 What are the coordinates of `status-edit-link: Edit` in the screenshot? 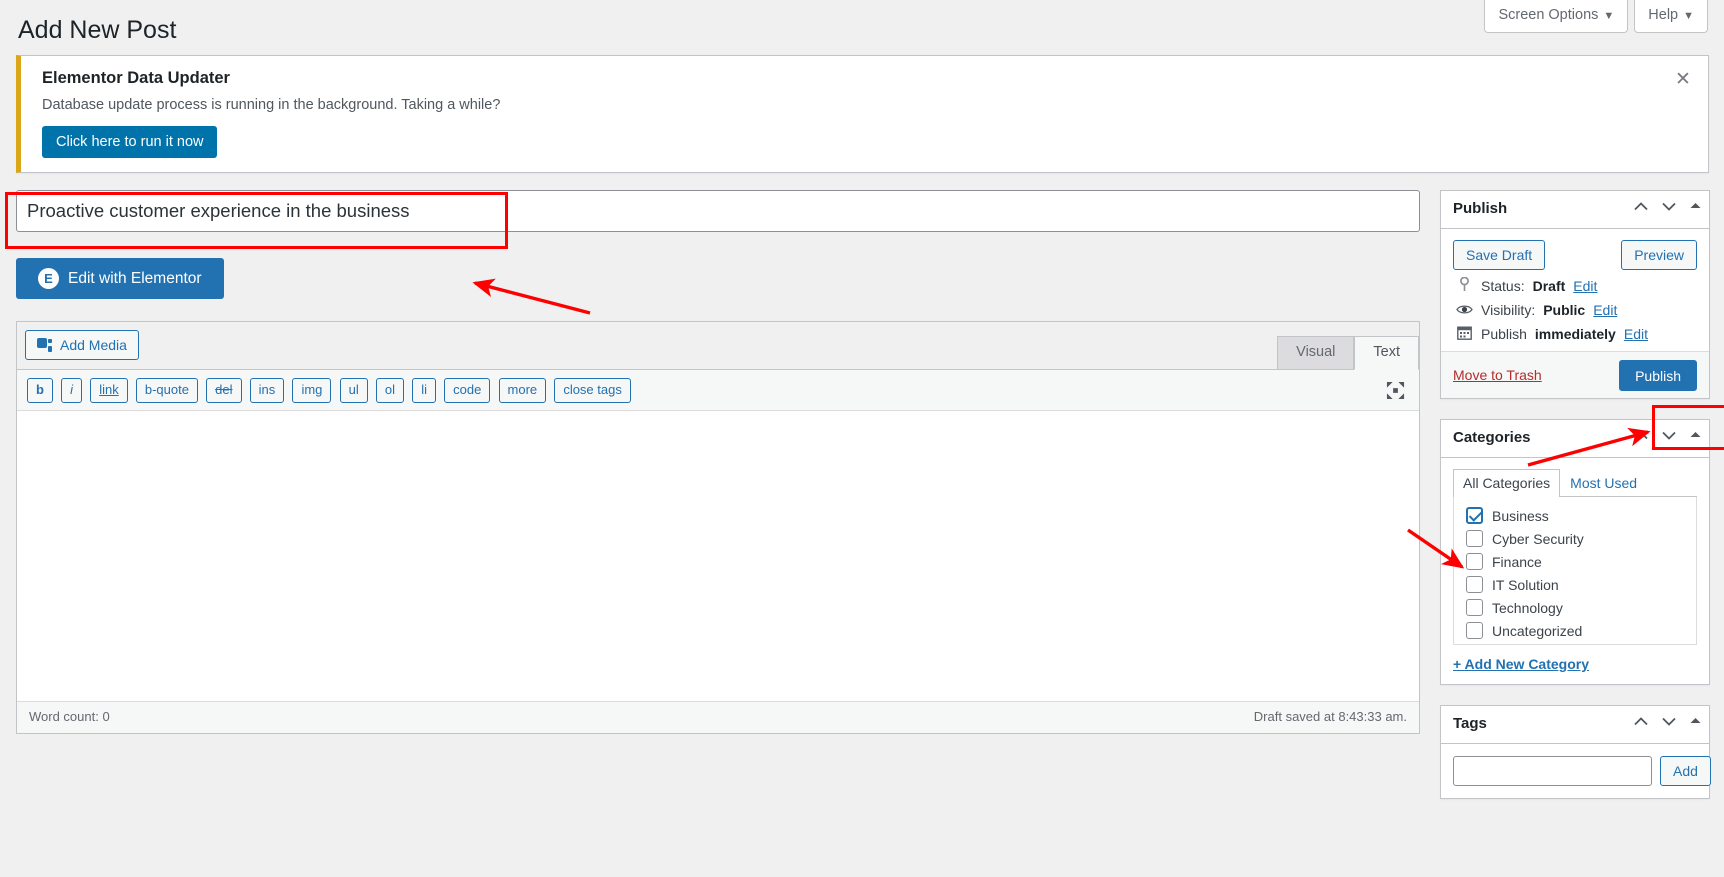 It's located at (1585, 286).